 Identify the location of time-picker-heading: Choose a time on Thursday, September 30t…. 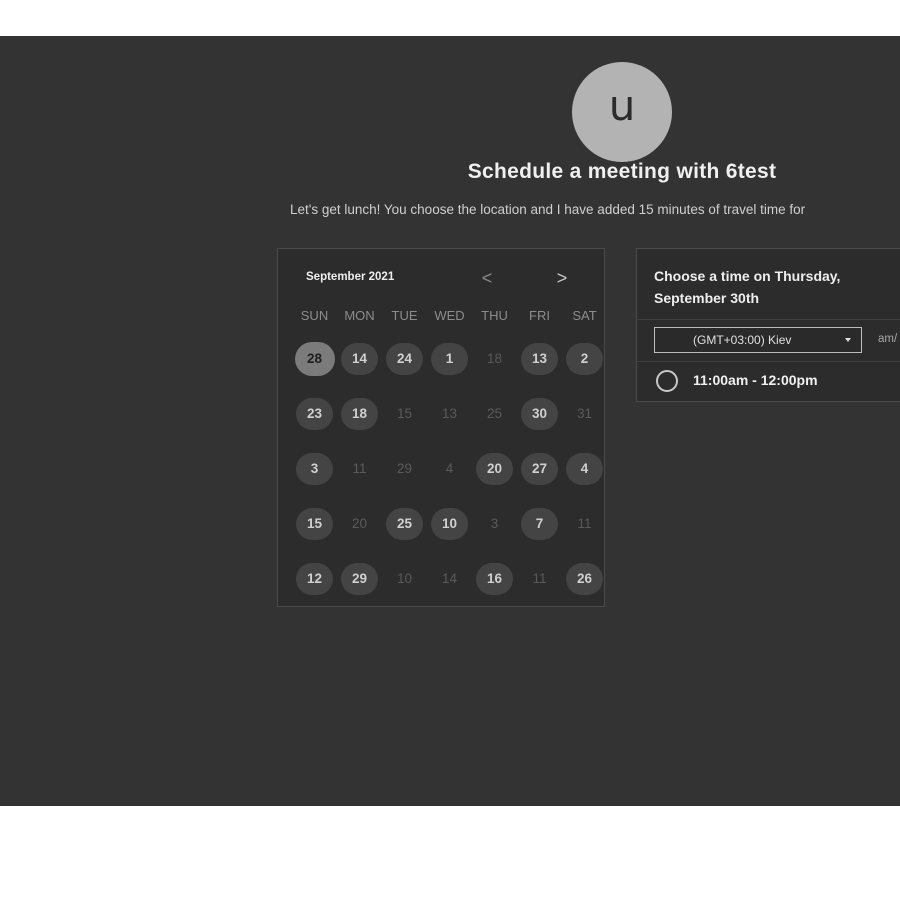
(747, 287).